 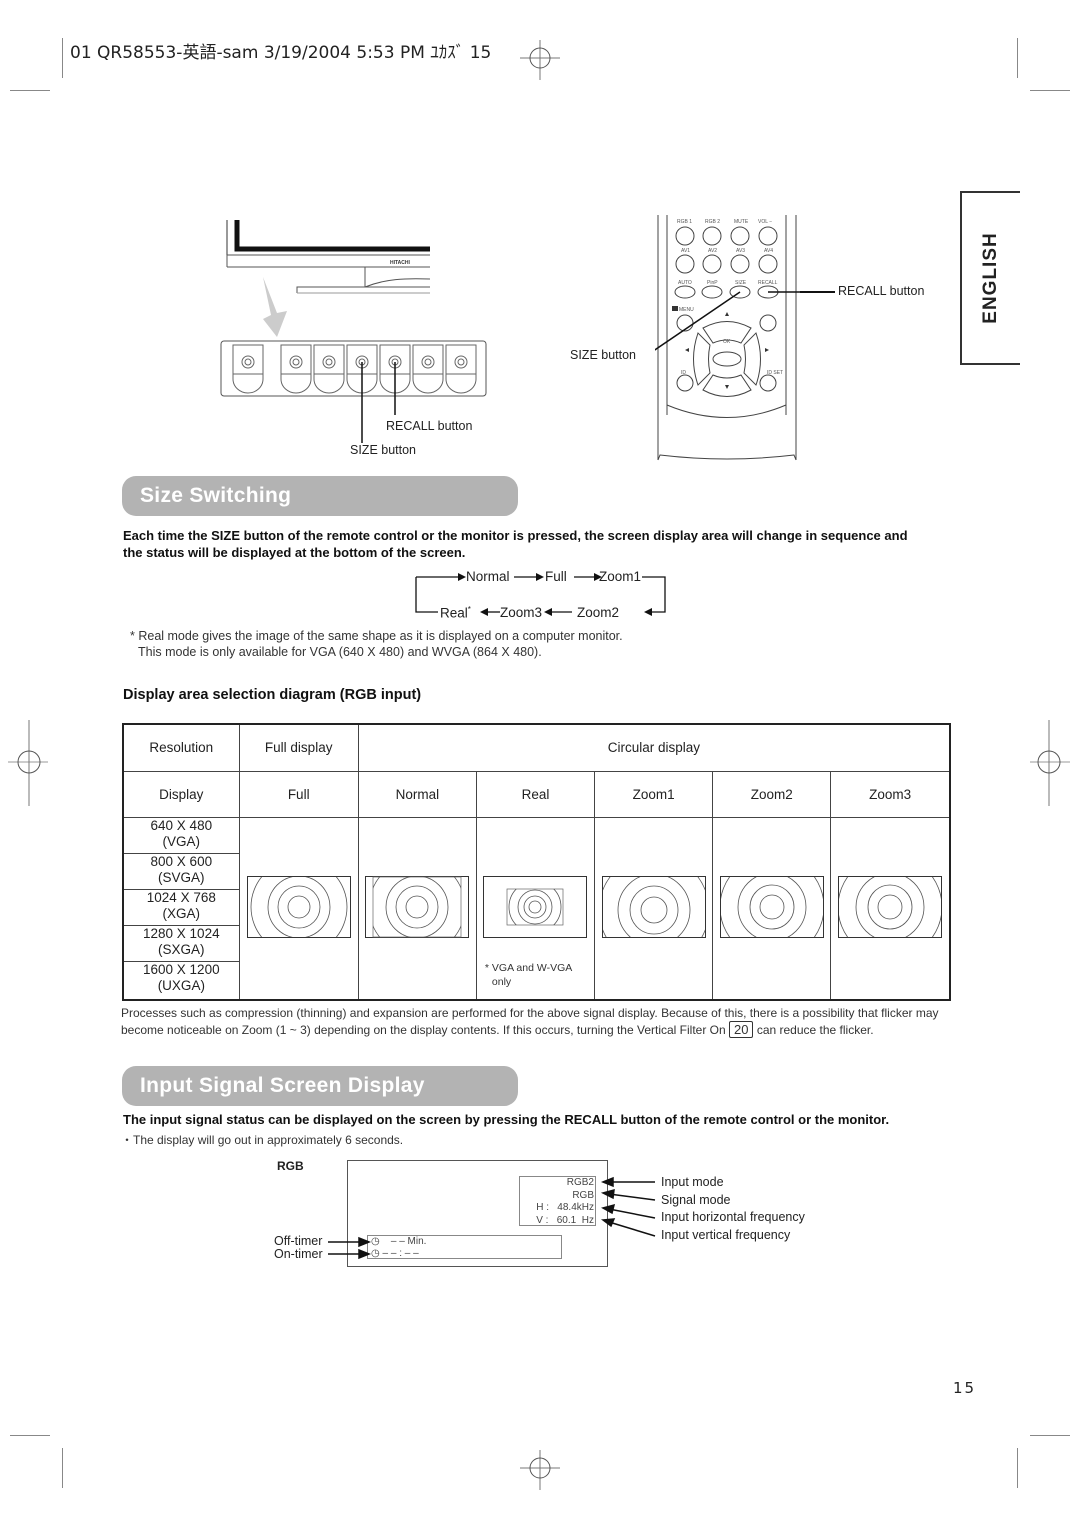 What do you see at coordinates (28, 763) in the screenshot?
I see `registration-mark-left` at bounding box center [28, 763].